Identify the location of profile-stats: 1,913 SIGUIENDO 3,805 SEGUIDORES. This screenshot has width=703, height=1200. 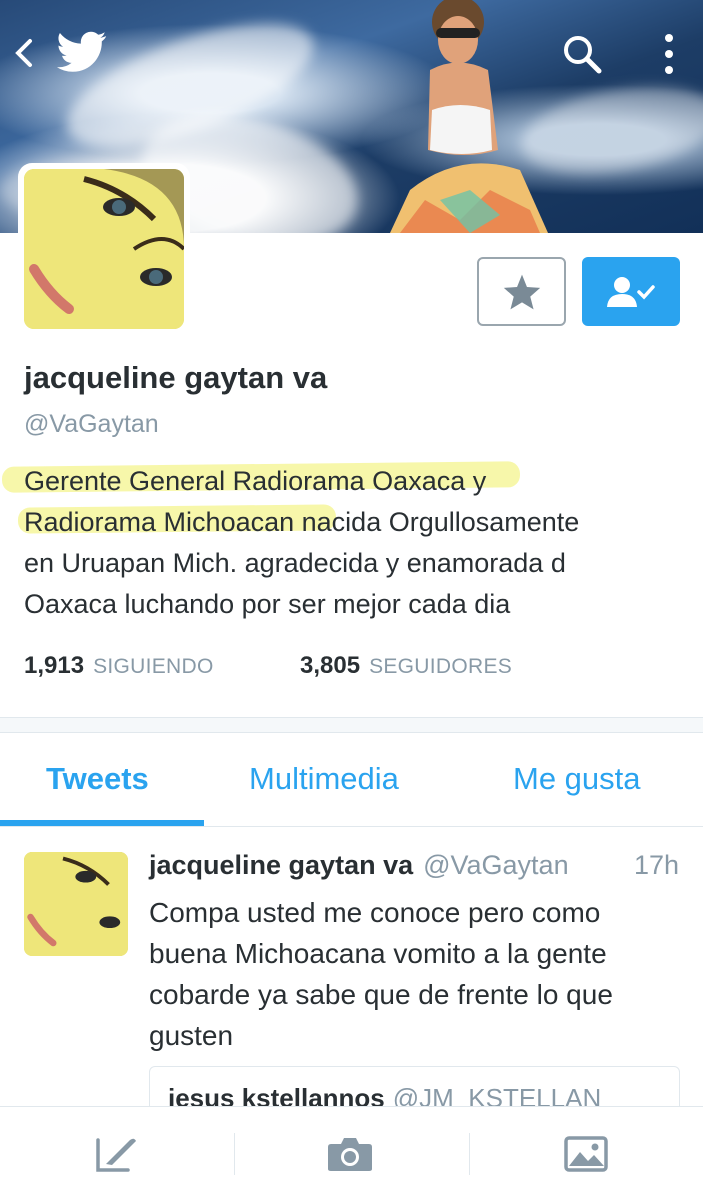
(268, 666).